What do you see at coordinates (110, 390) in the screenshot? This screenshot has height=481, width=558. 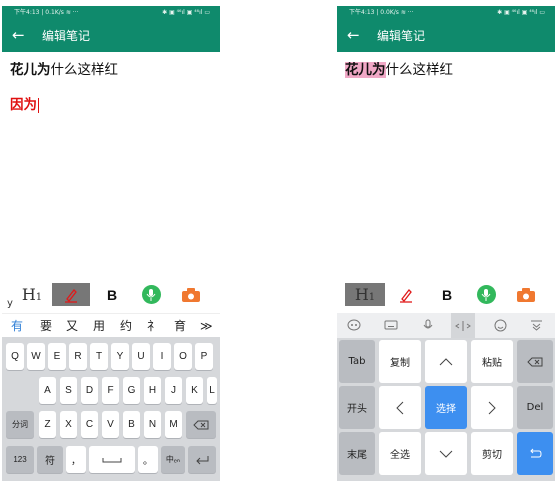 I see `key-f: F` at bounding box center [110, 390].